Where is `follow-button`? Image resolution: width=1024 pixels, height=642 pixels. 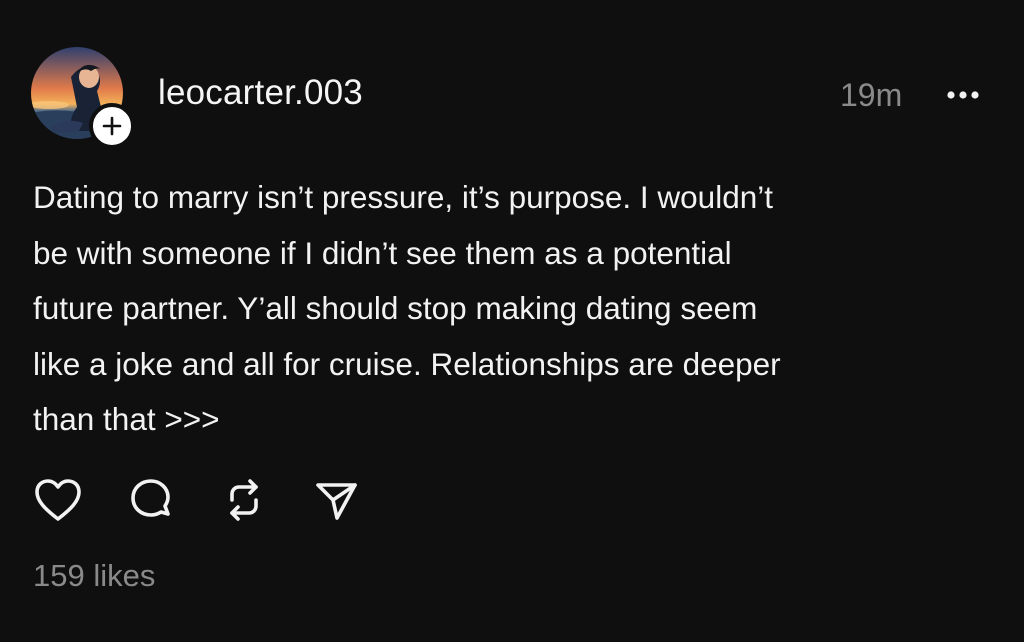 follow-button is located at coordinates (112, 126).